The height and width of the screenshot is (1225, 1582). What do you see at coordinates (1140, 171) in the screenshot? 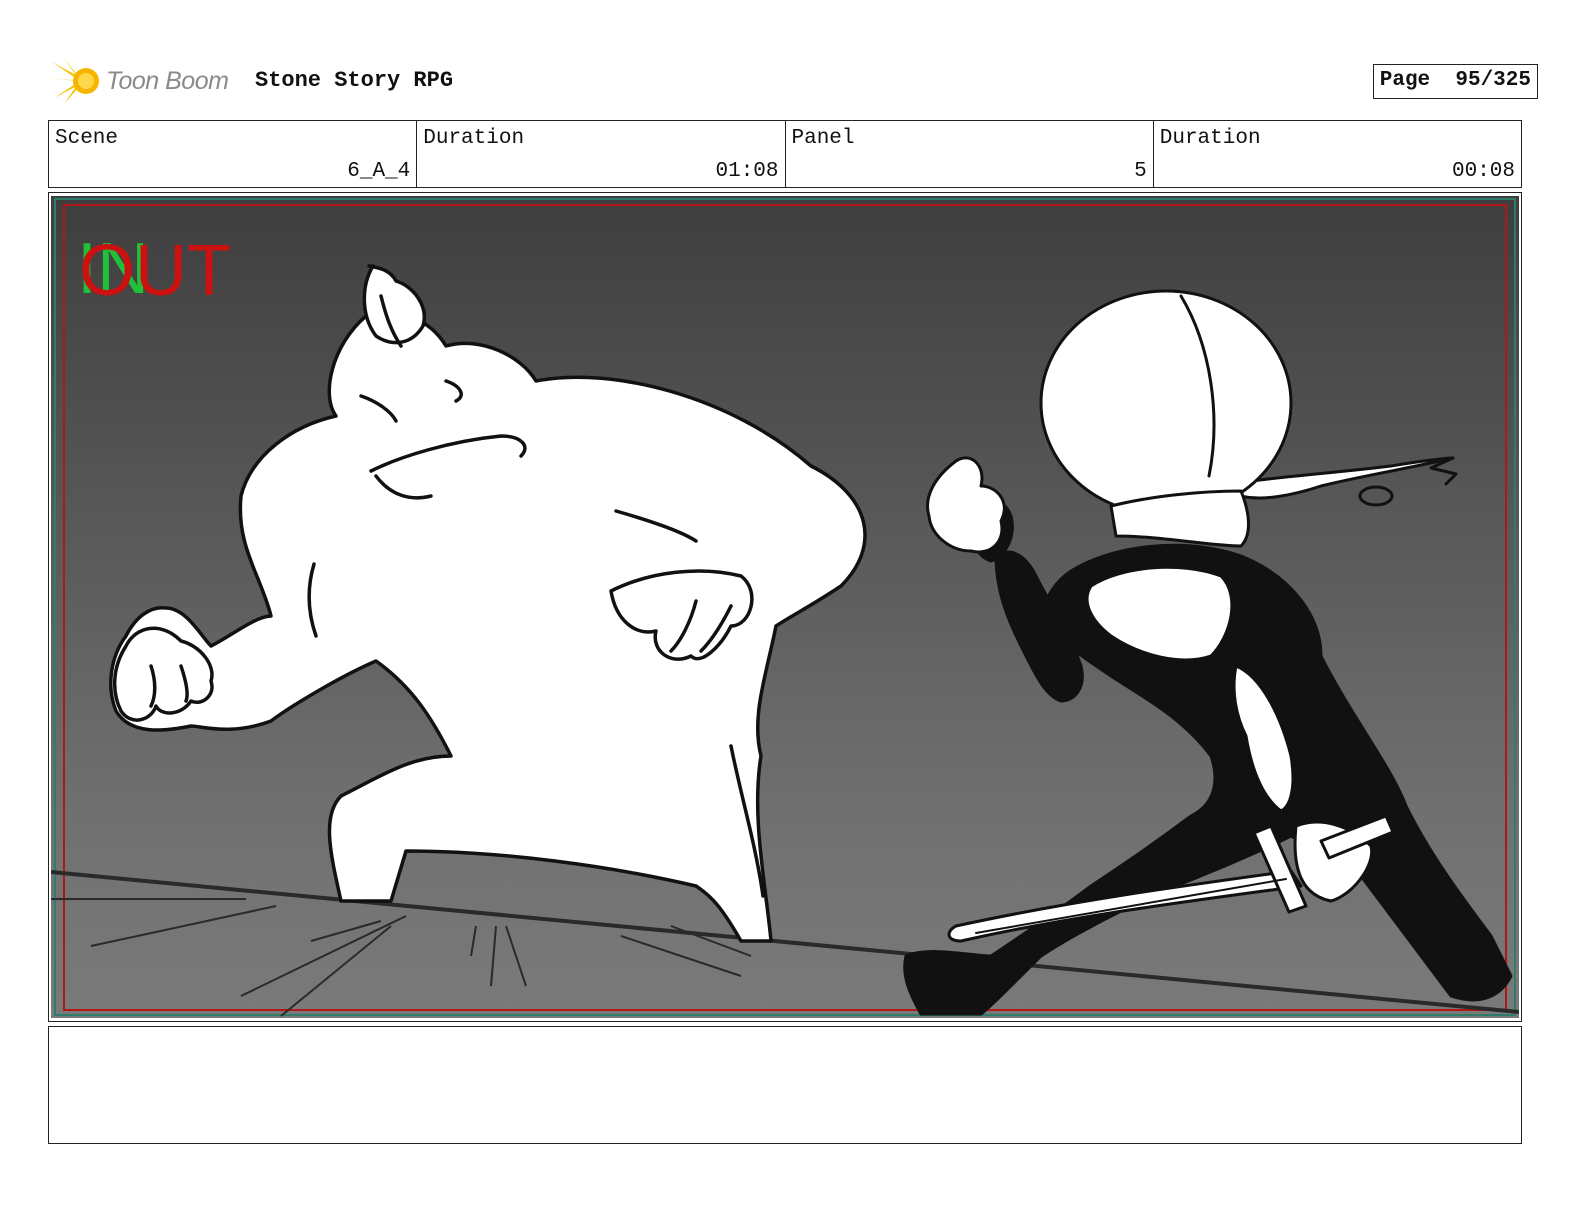
I see `panel-value: 5` at bounding box center [1140, 171].